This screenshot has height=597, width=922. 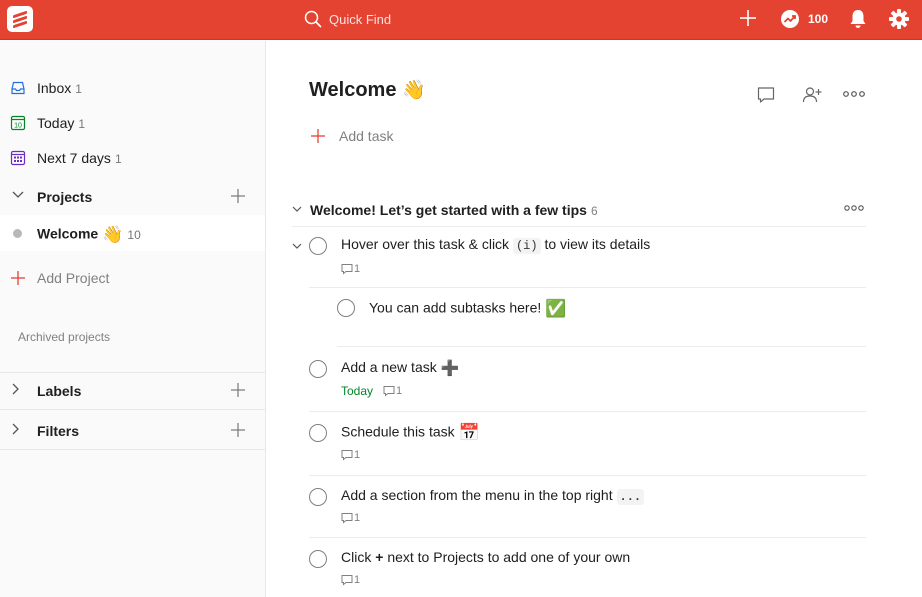 I want to click on task-item: Add a new task ➕ Today 1, so click(x=587, y=379).